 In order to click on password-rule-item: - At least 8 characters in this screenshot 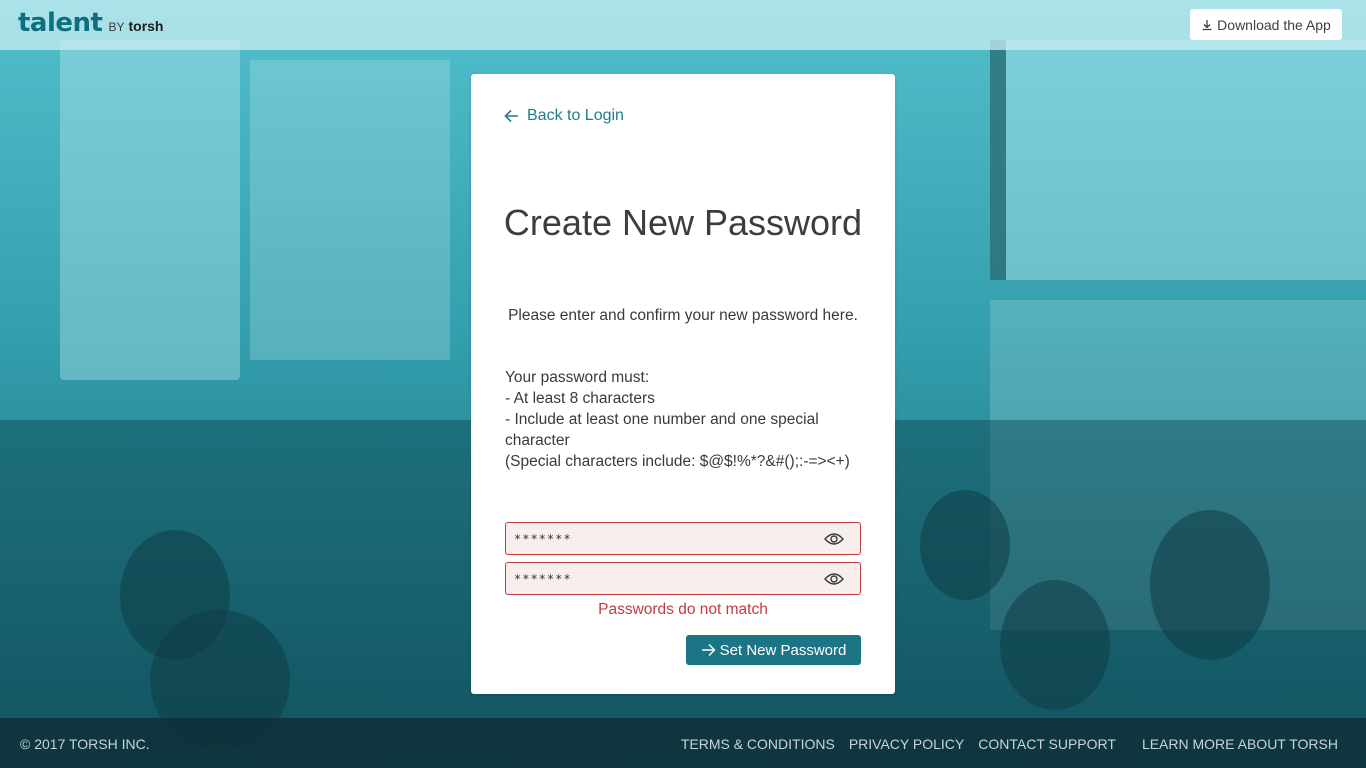, I will do `click(580, 398)`.